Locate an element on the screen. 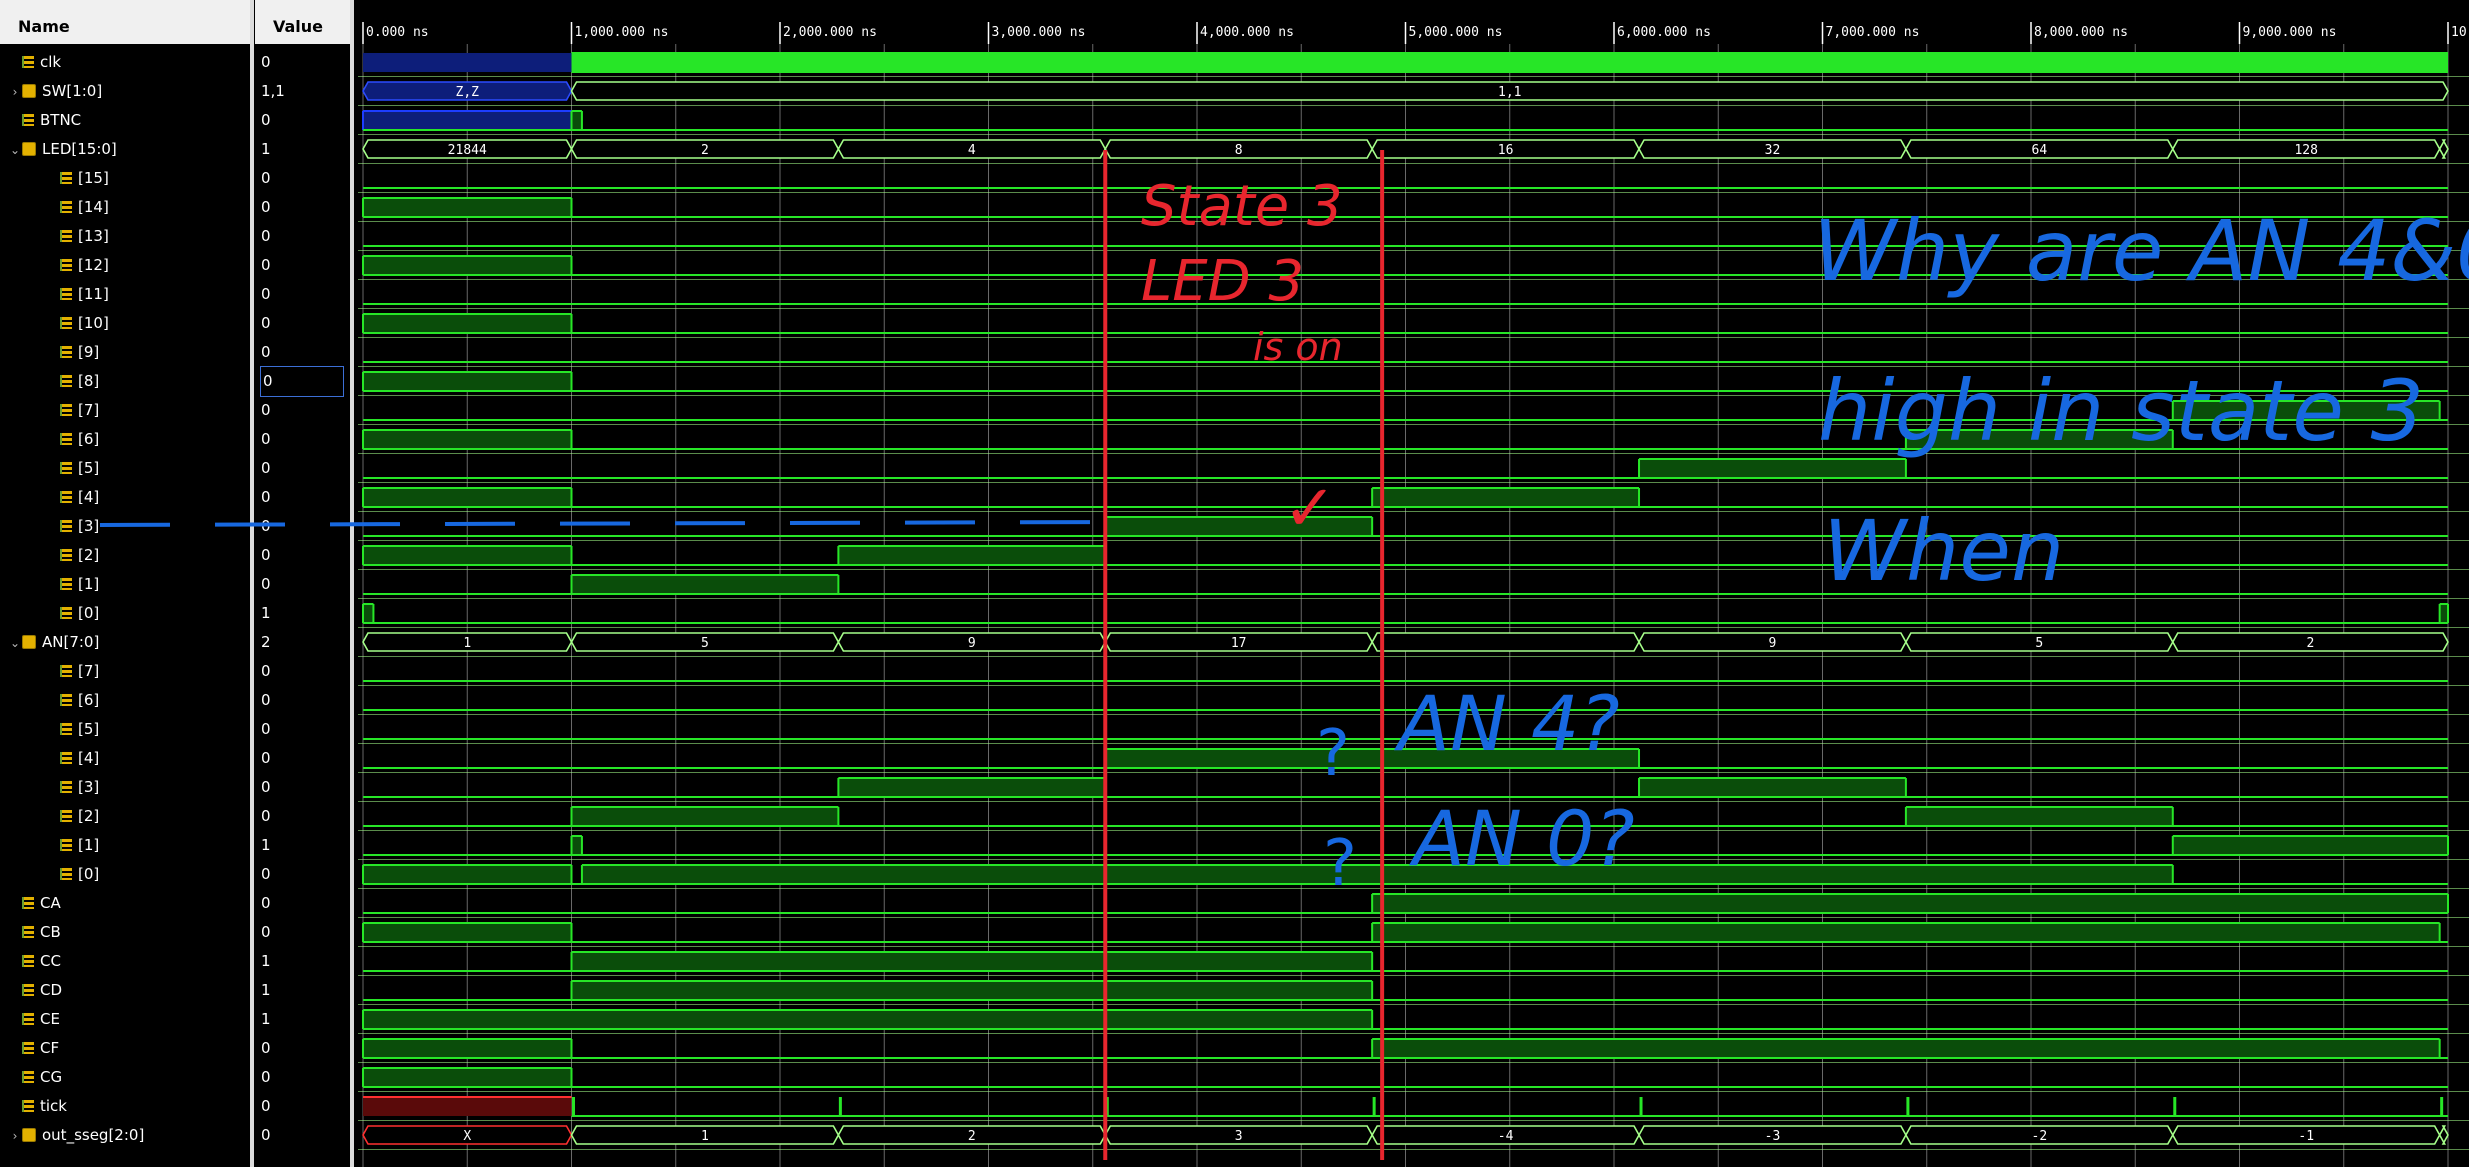  signal-name-row: ⌄ AN[7:0] is located at coordinates (49, 642).